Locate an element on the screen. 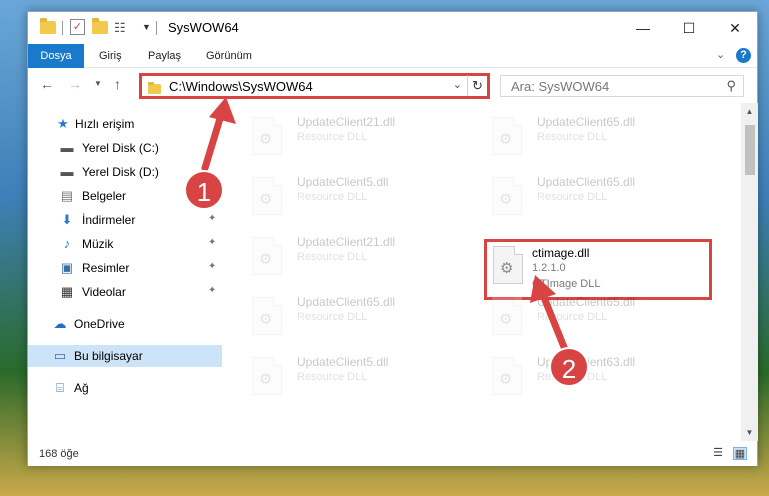 The image size is (769, 496). tab-dosya: Dosya is located at coordinates (56, 56).